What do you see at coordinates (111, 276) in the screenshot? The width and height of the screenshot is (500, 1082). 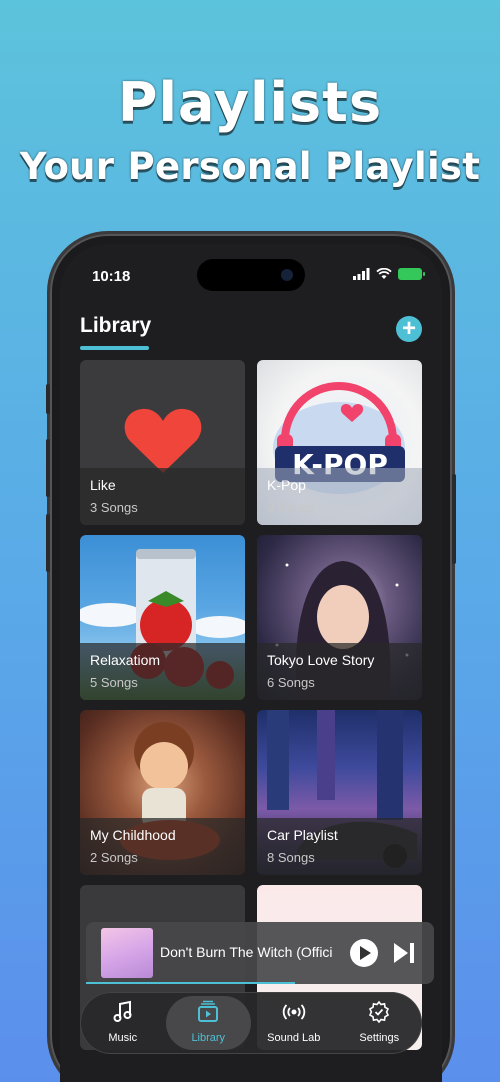 I see `status-time: 10:18` at bounding box center [111, 276].